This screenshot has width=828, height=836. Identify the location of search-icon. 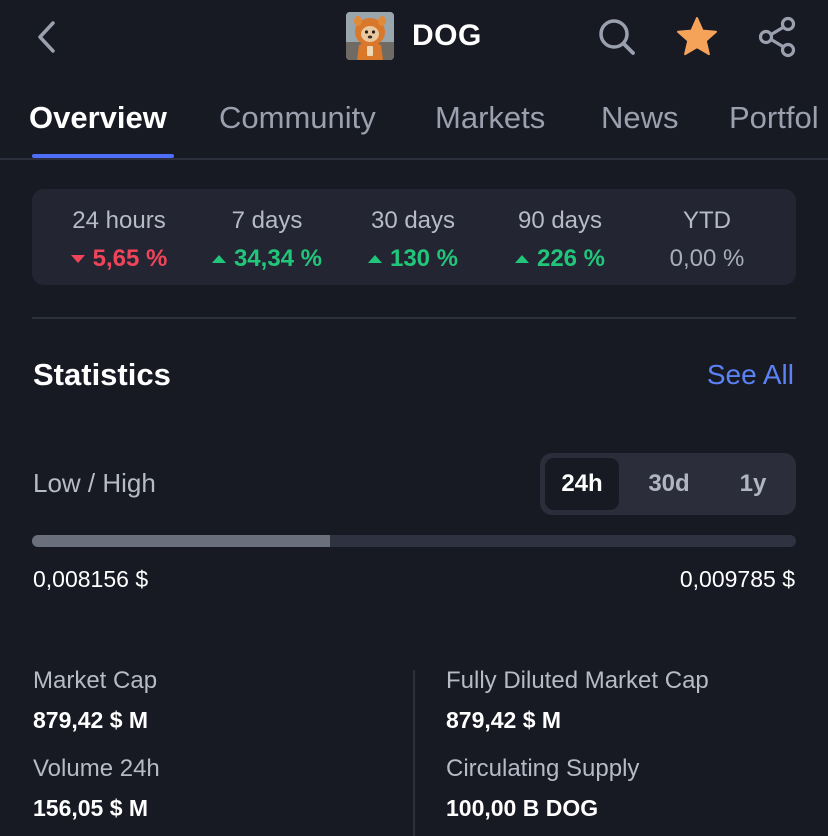
(617, 37).